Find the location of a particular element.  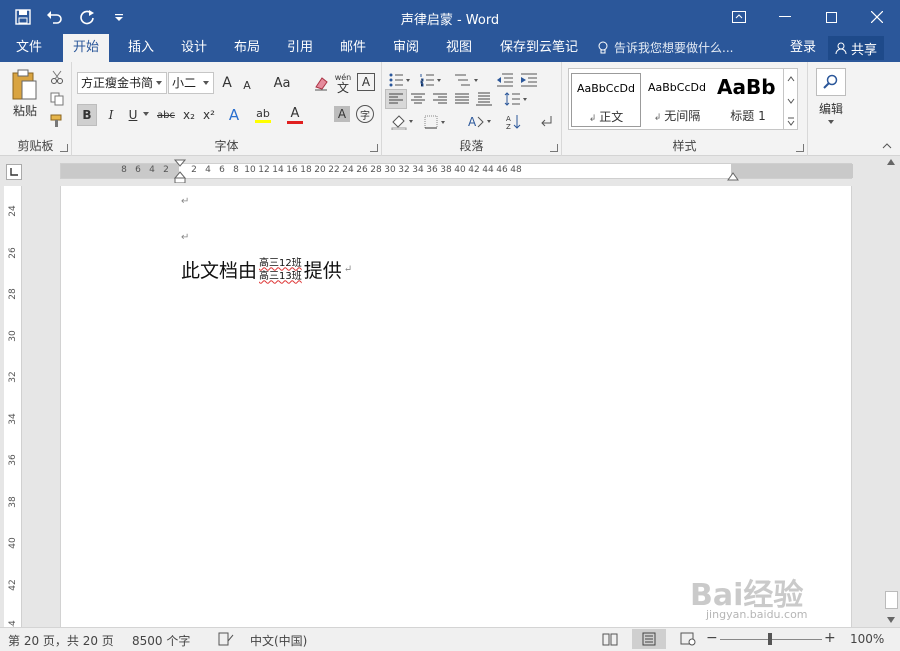

login-link: 登录 is located at coordinates (803, 48).